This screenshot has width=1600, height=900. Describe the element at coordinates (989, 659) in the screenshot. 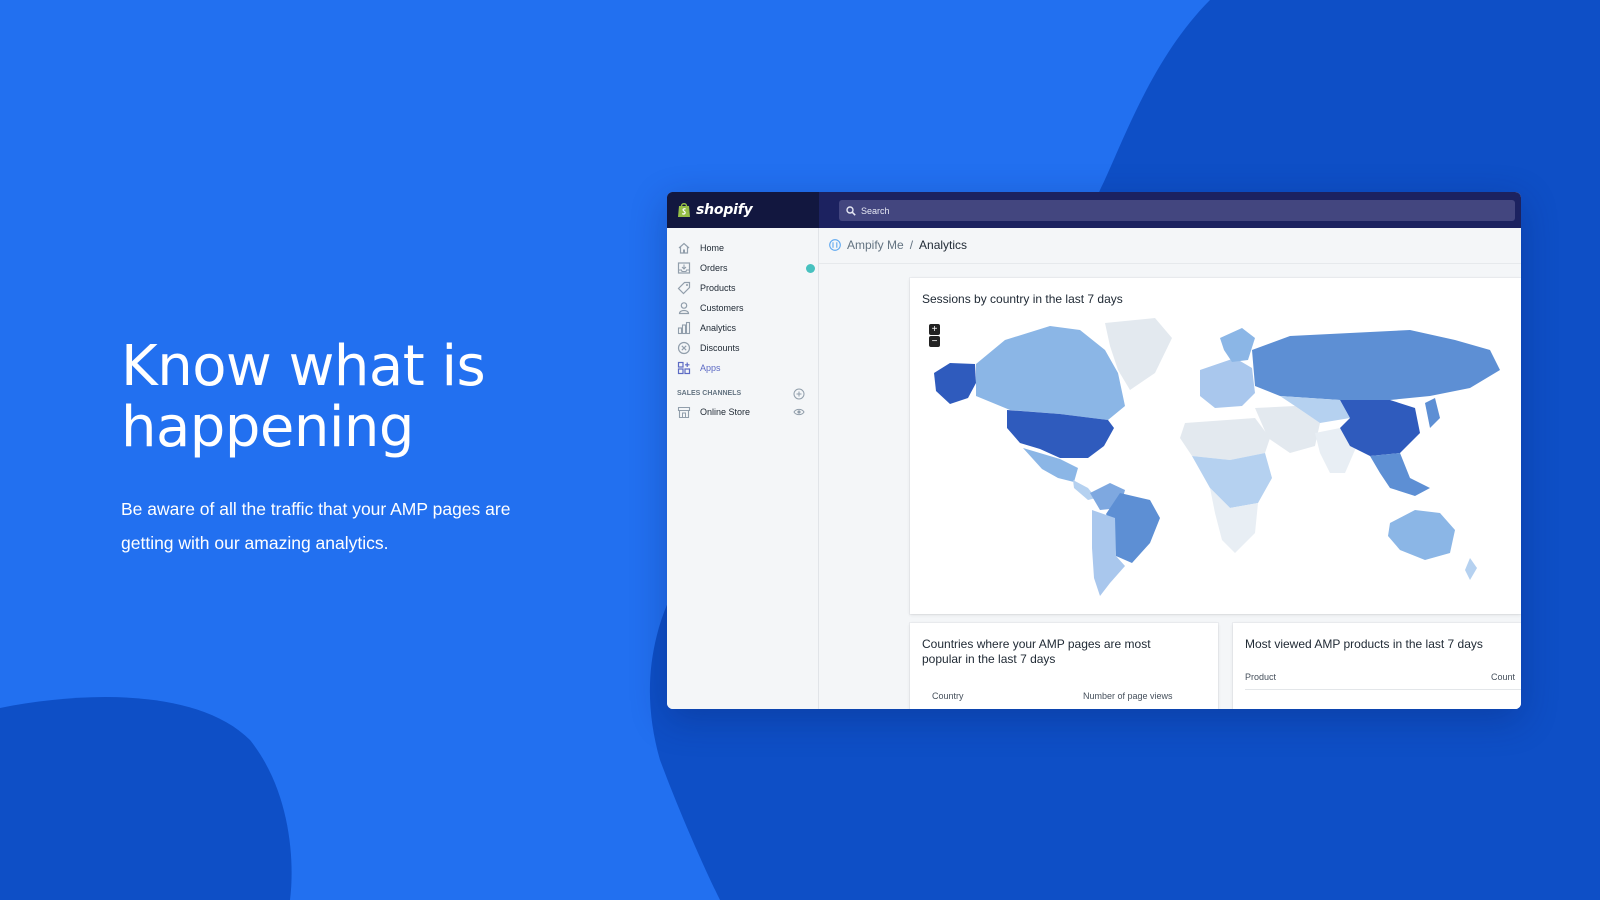

I see `countries-title-line2: popular in the last 7 days` at that location.